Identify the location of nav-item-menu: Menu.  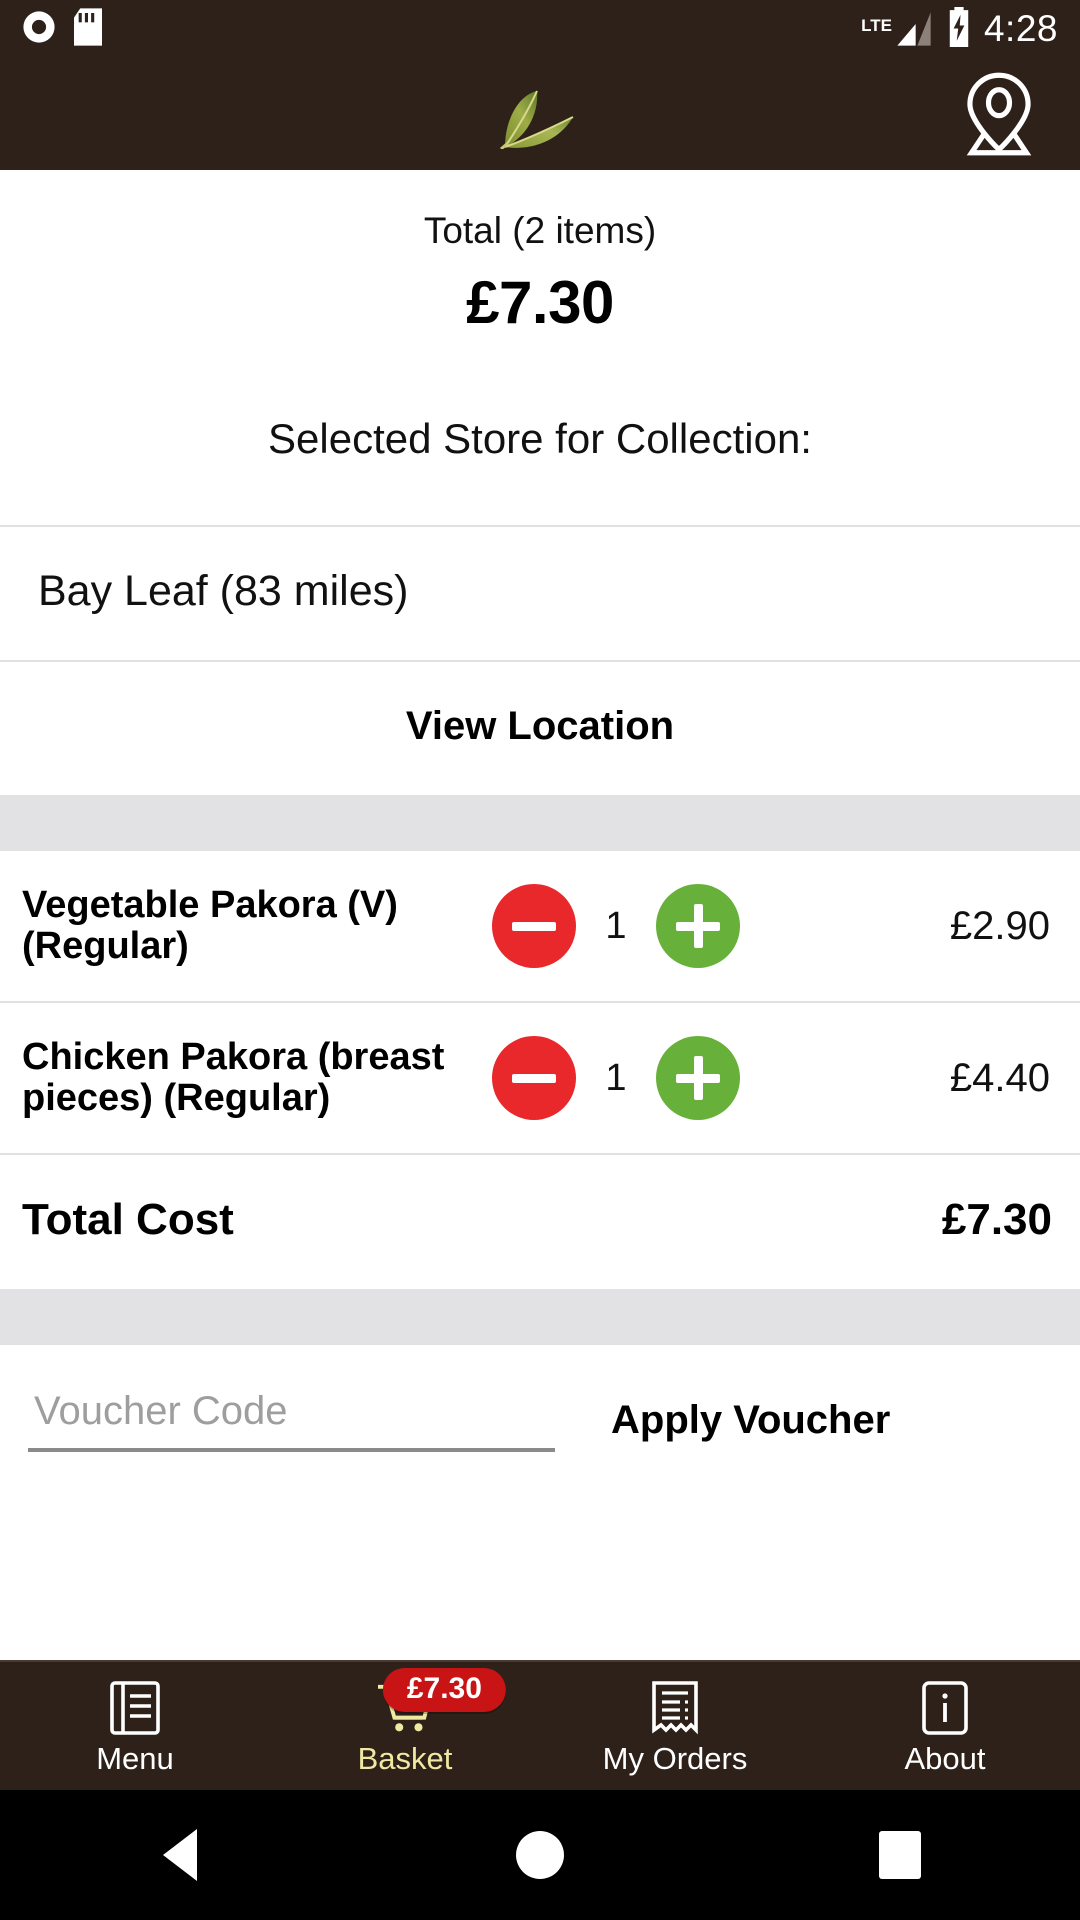
(135, 1726).